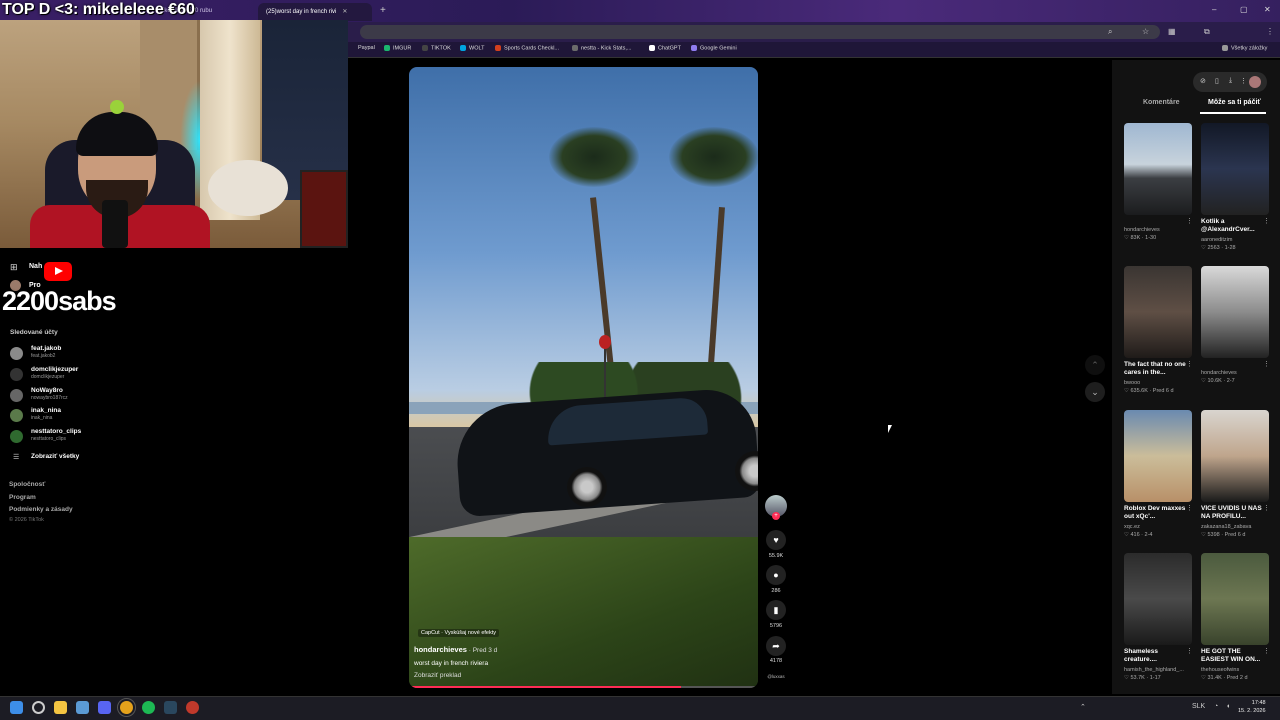 This screenshot has height=720, width=1280. Describe the element at coordinates (1198, 706) in the screenshot. I see `language-indicator: SLK` at that location.